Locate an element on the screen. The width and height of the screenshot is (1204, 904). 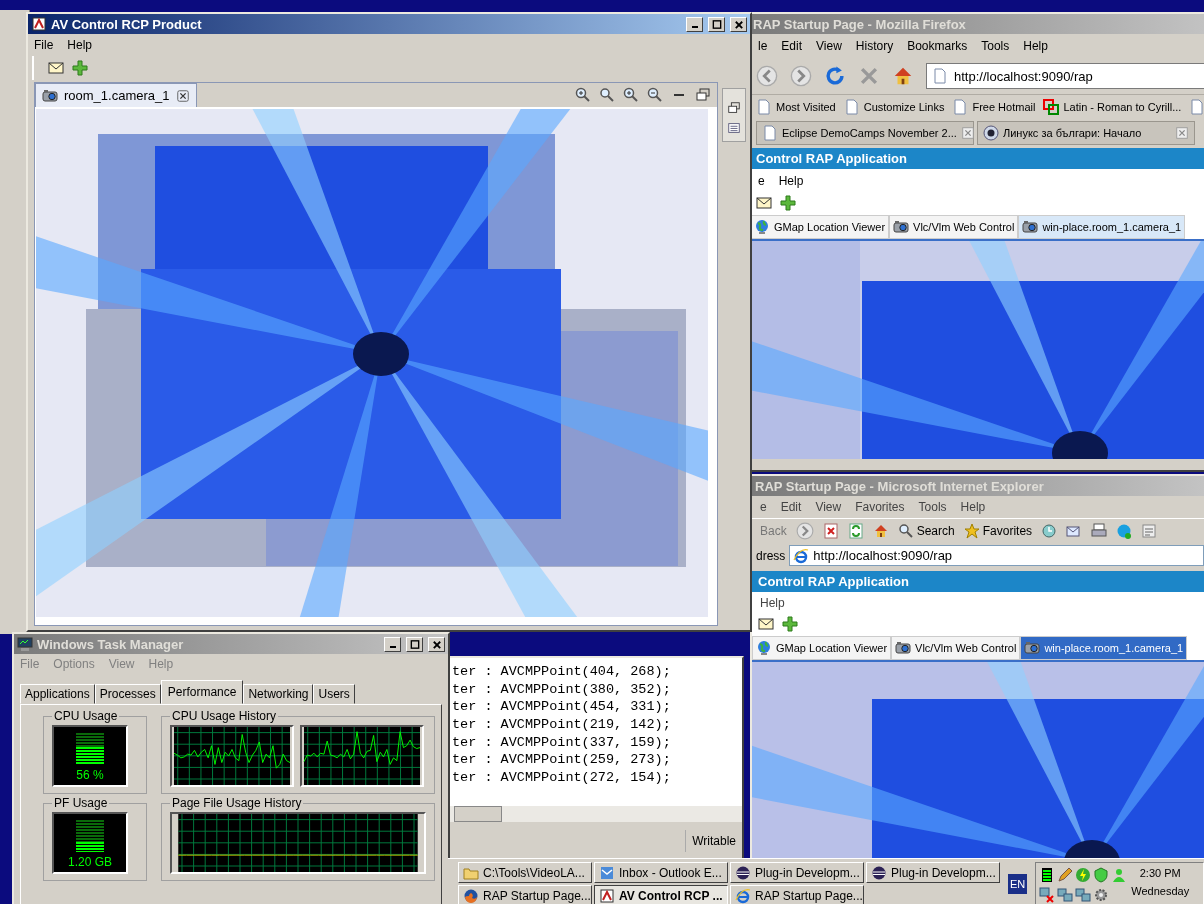
history-icon is located at coordinates (1049, 531).